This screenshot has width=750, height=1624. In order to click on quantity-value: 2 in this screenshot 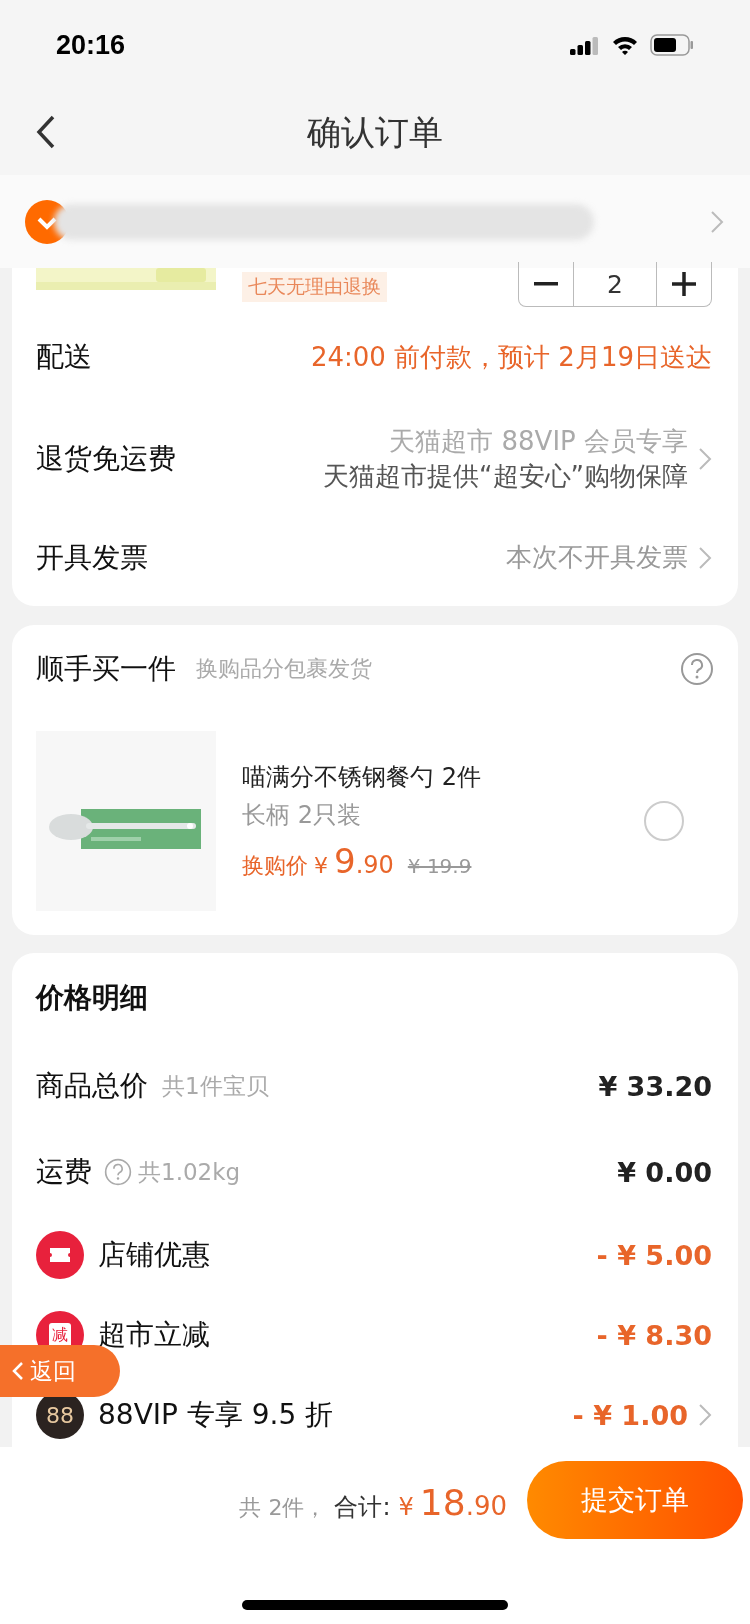, I will do `click(615, 284)`.